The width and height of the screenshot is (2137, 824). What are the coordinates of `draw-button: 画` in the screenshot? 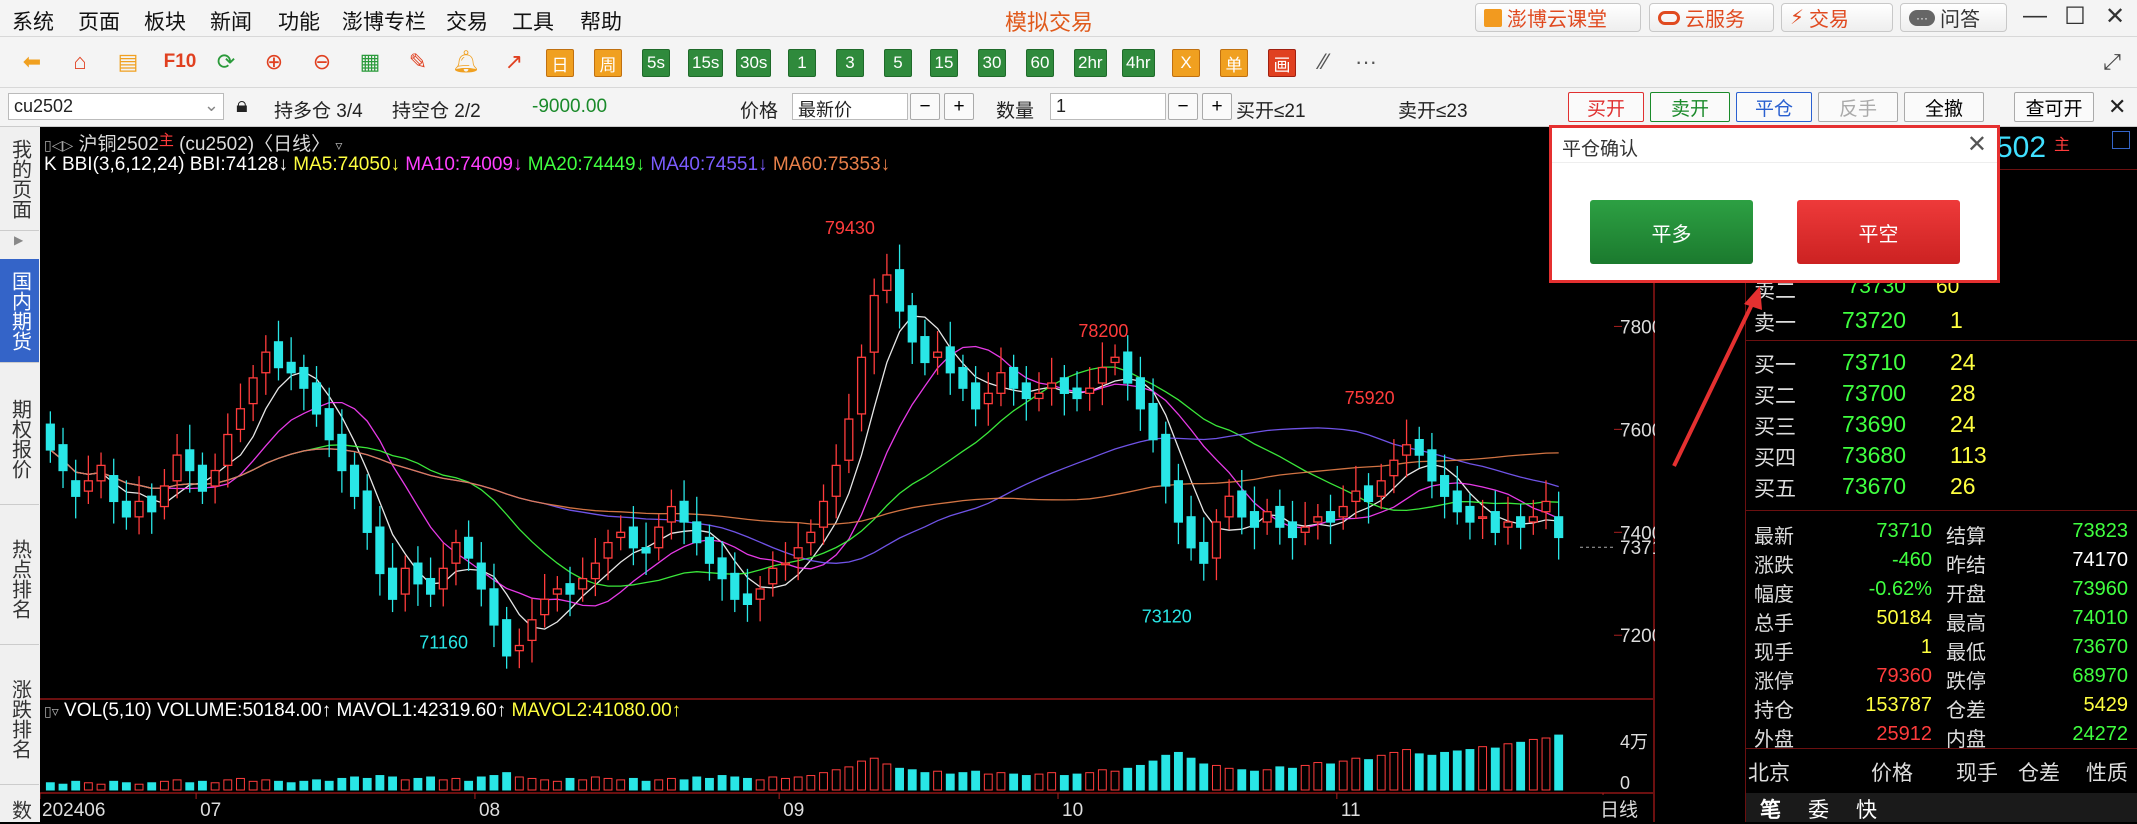 It's located at (1282, 63).